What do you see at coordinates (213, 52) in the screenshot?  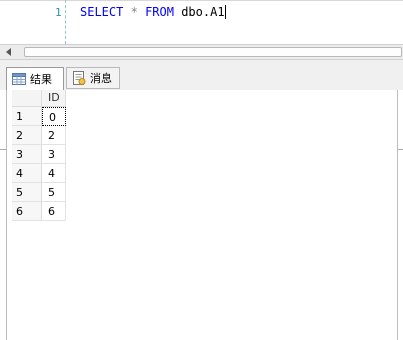 I see `scrollbar-thumb` at bounding box center [213, 52].